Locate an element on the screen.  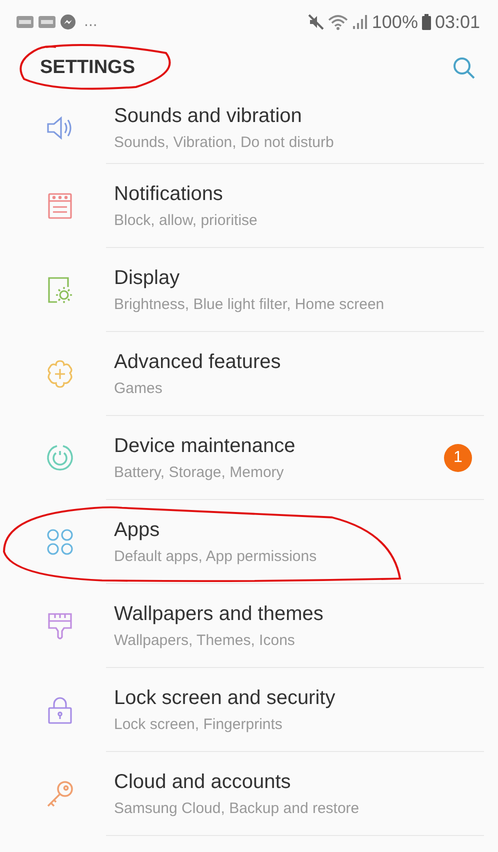
settings-item: Advanced features Games is located at coordinates (249, 374).